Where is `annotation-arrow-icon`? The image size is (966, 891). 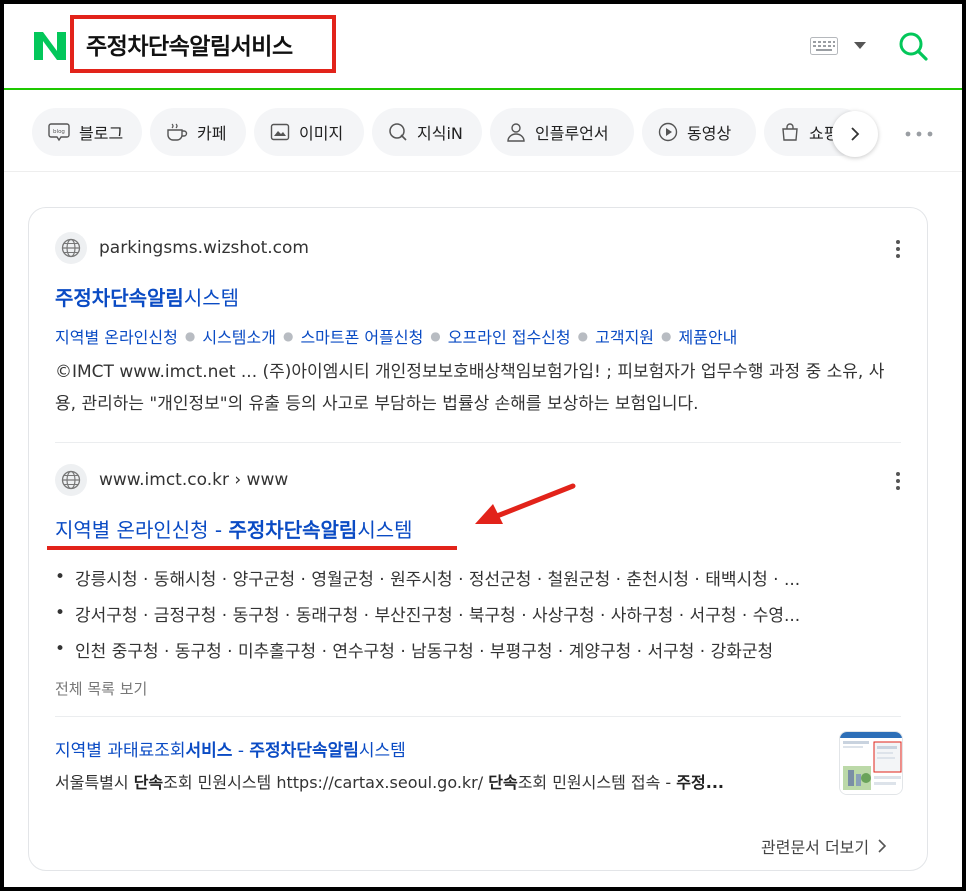 annotation-arrow-icon is located at coordinates (525, 503).